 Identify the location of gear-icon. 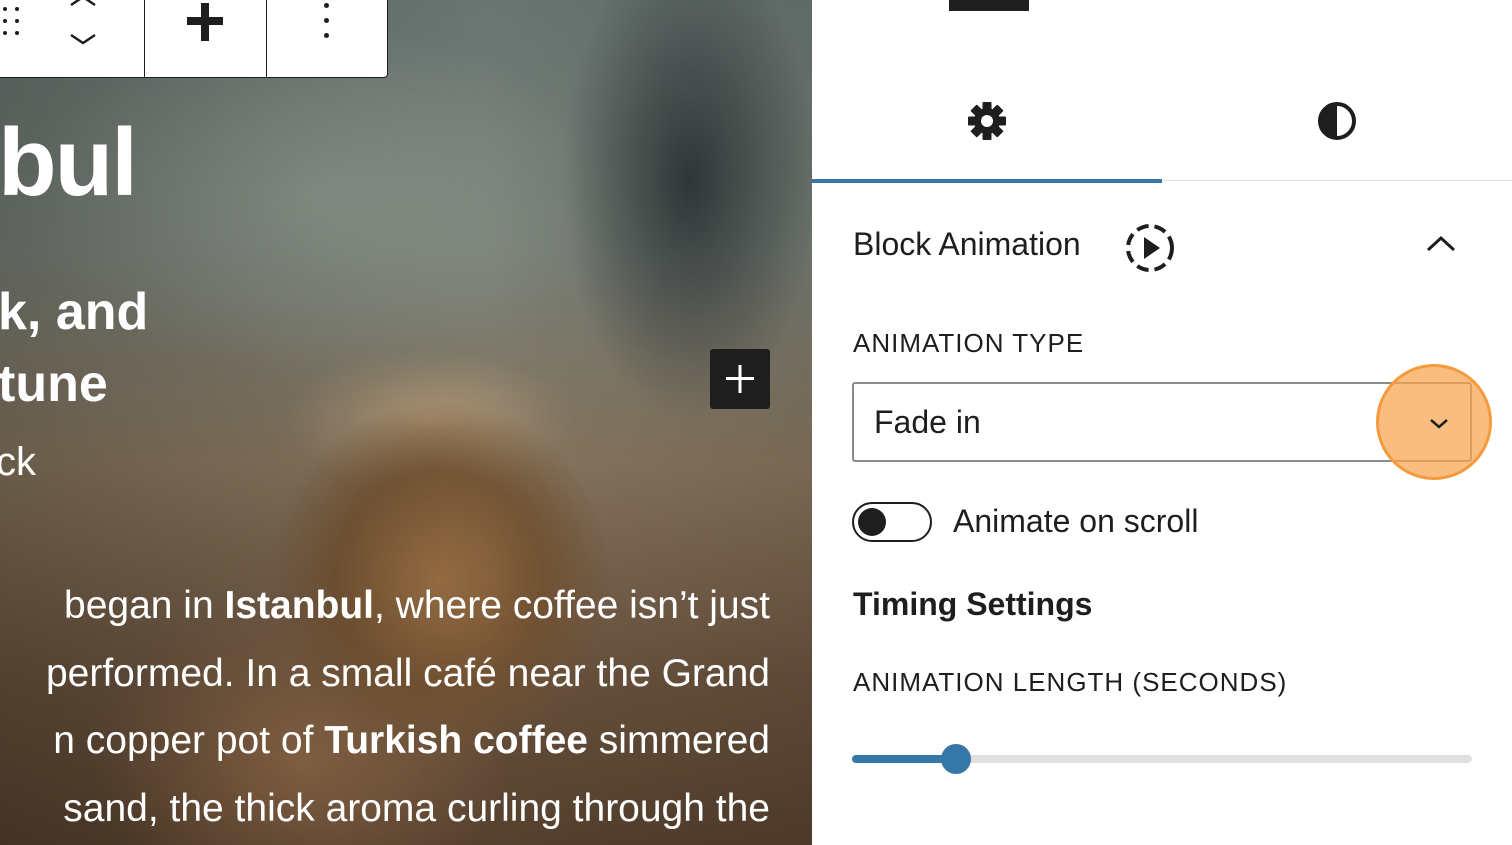
(987, 121).